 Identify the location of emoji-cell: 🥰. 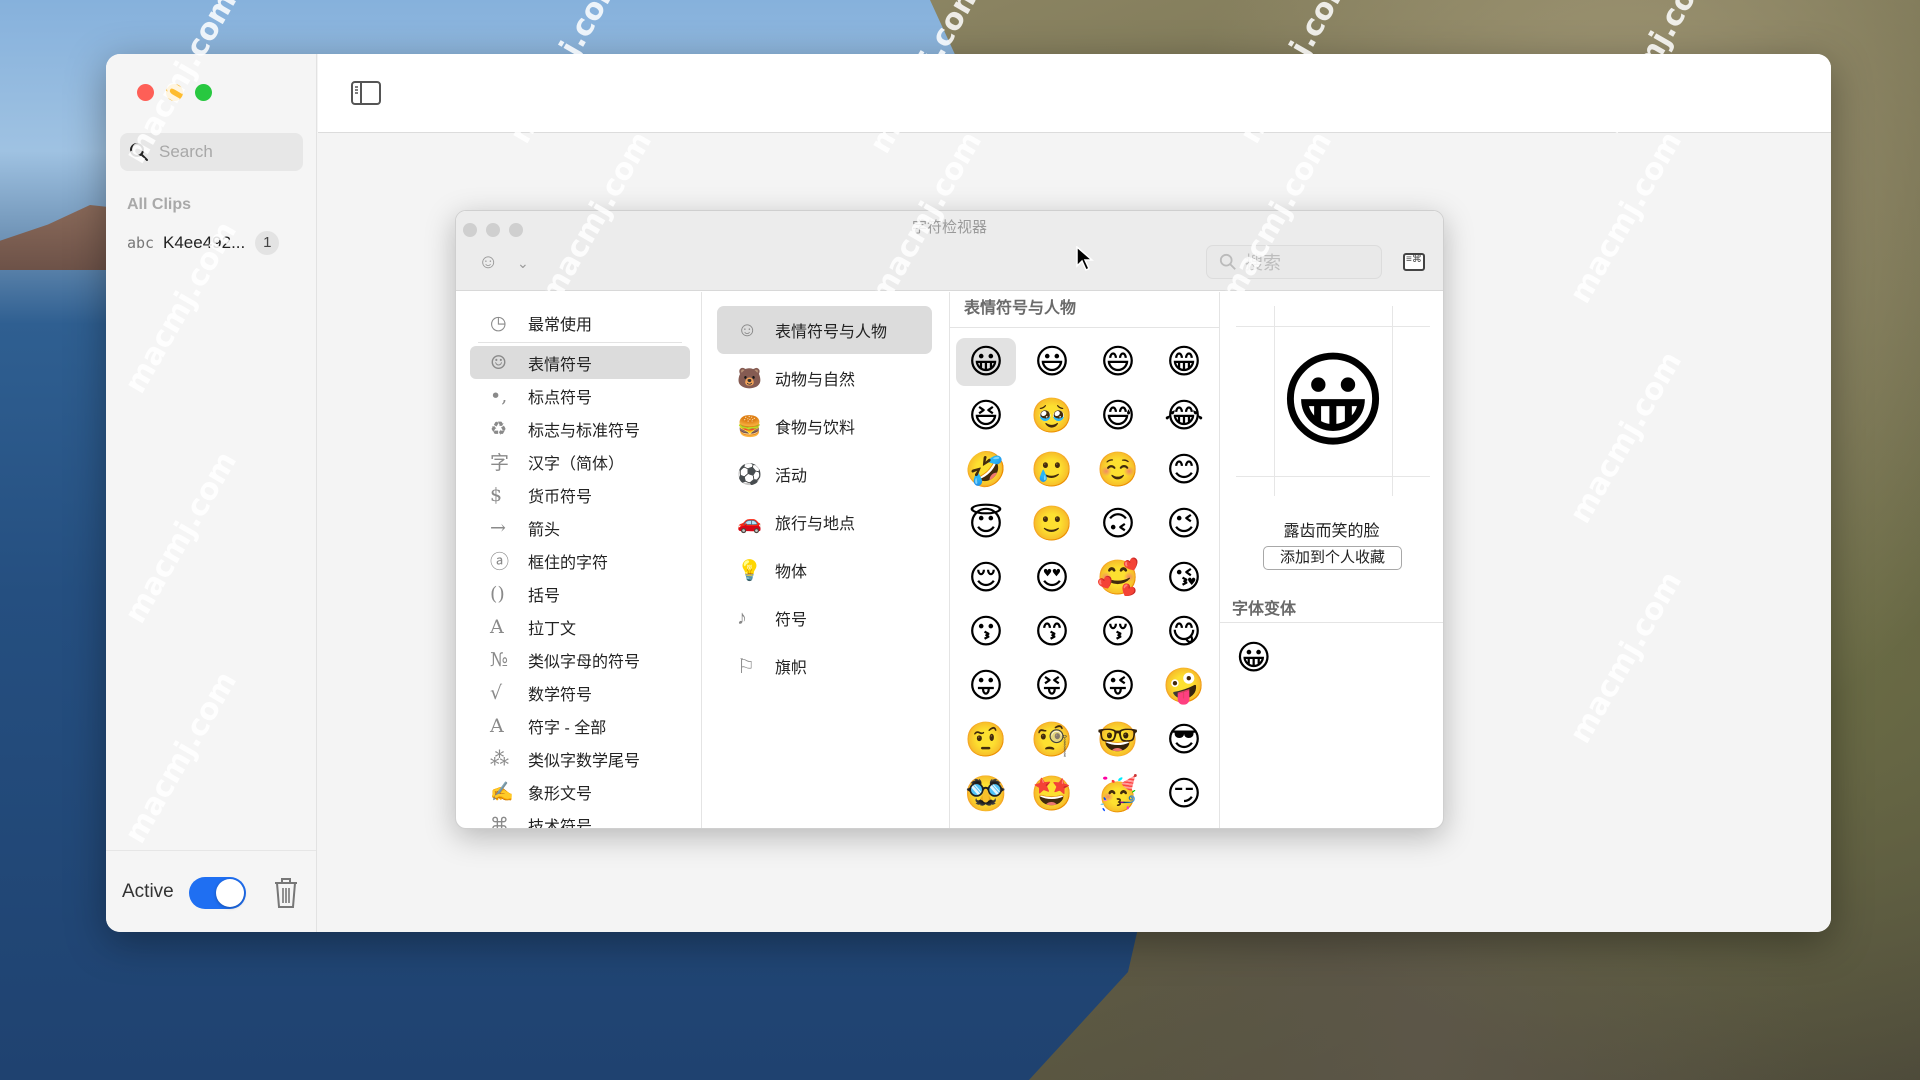
(1118, 578).